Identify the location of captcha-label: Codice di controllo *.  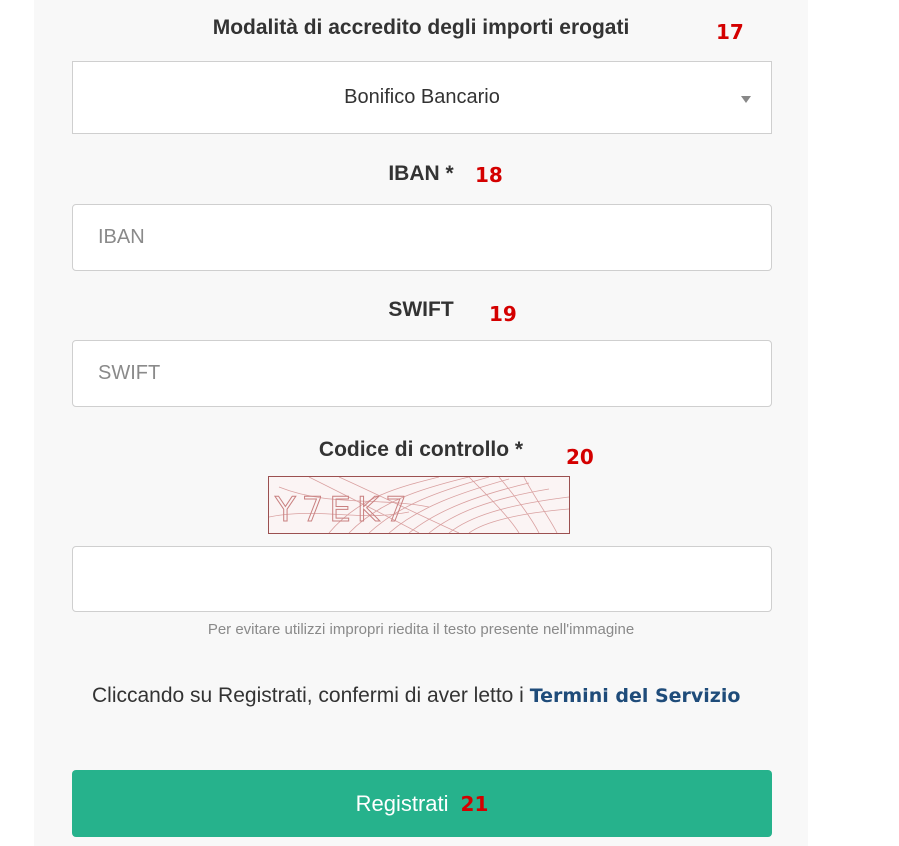
(421, 449).